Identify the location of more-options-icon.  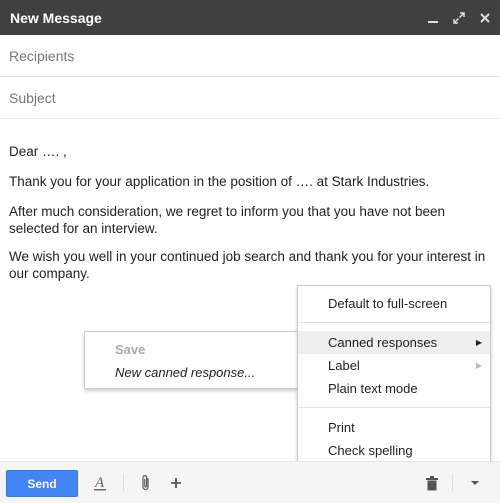
(475, 483).